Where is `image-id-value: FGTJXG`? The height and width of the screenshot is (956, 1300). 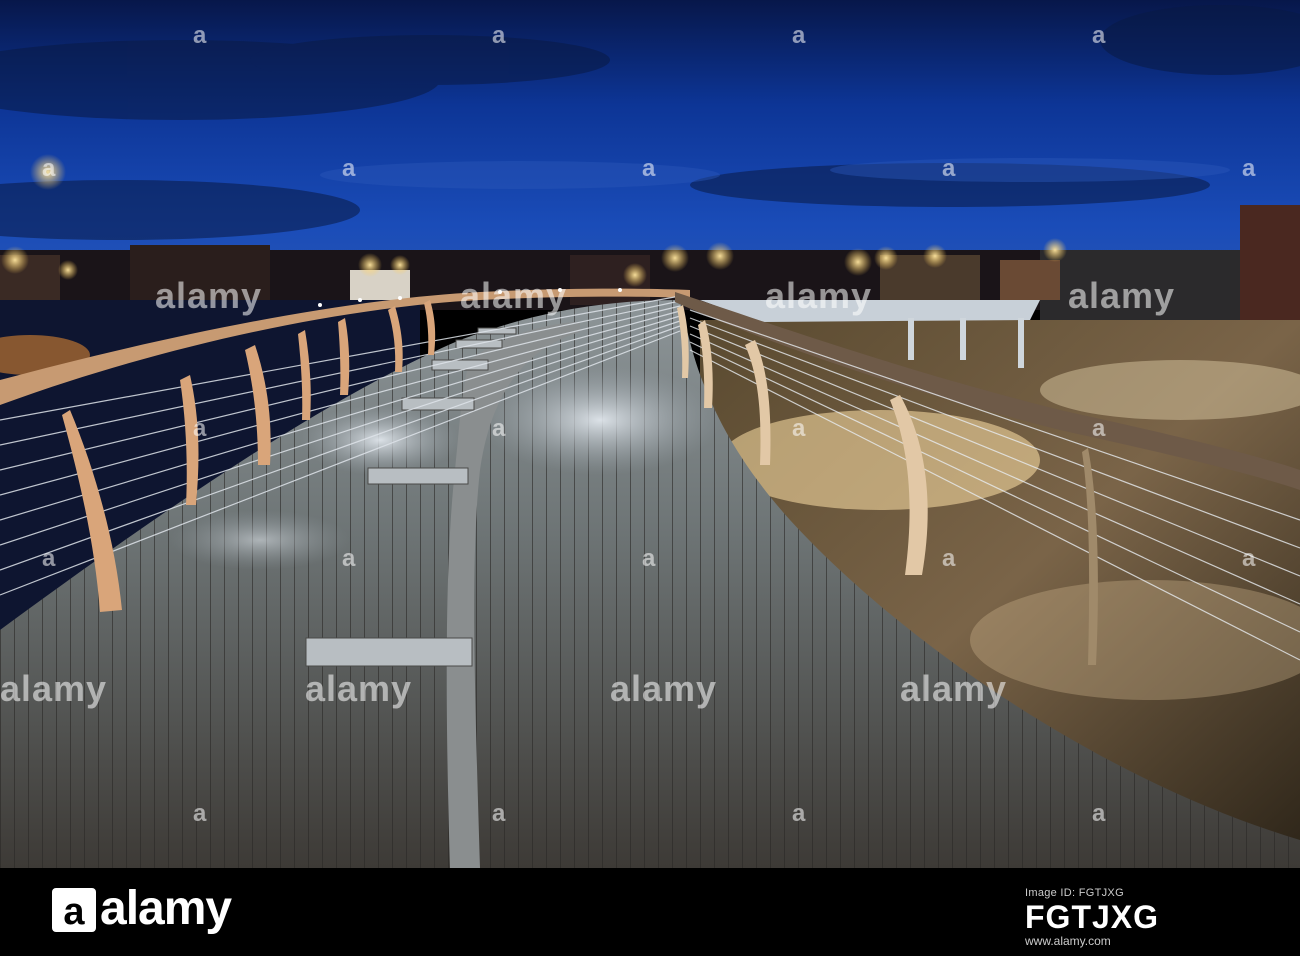 image-id-value: FGTJXG is located at coordinates (1092, 917).